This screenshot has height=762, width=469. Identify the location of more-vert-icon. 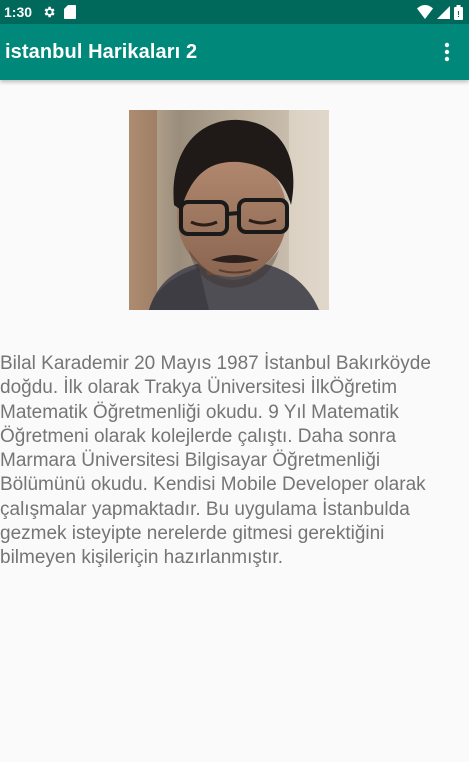
(447, 52).